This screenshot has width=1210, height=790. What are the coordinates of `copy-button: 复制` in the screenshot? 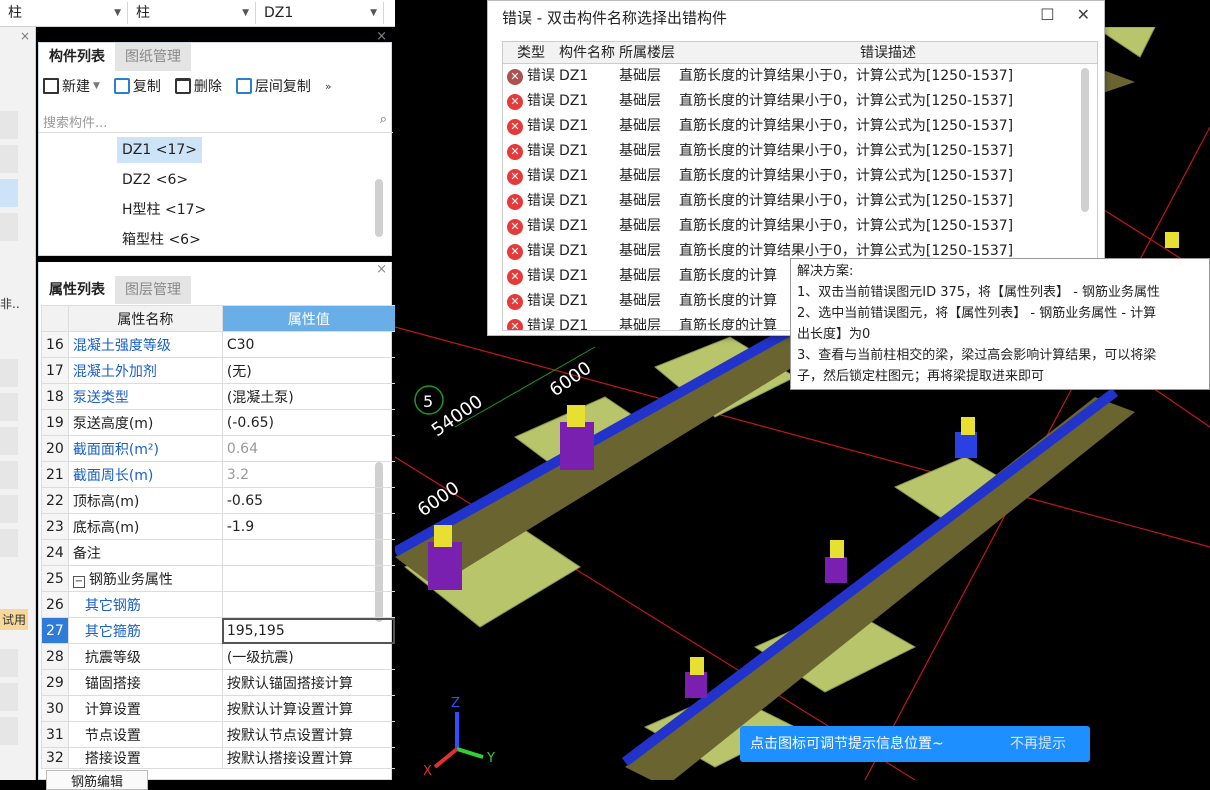 It's located at (137, 86).